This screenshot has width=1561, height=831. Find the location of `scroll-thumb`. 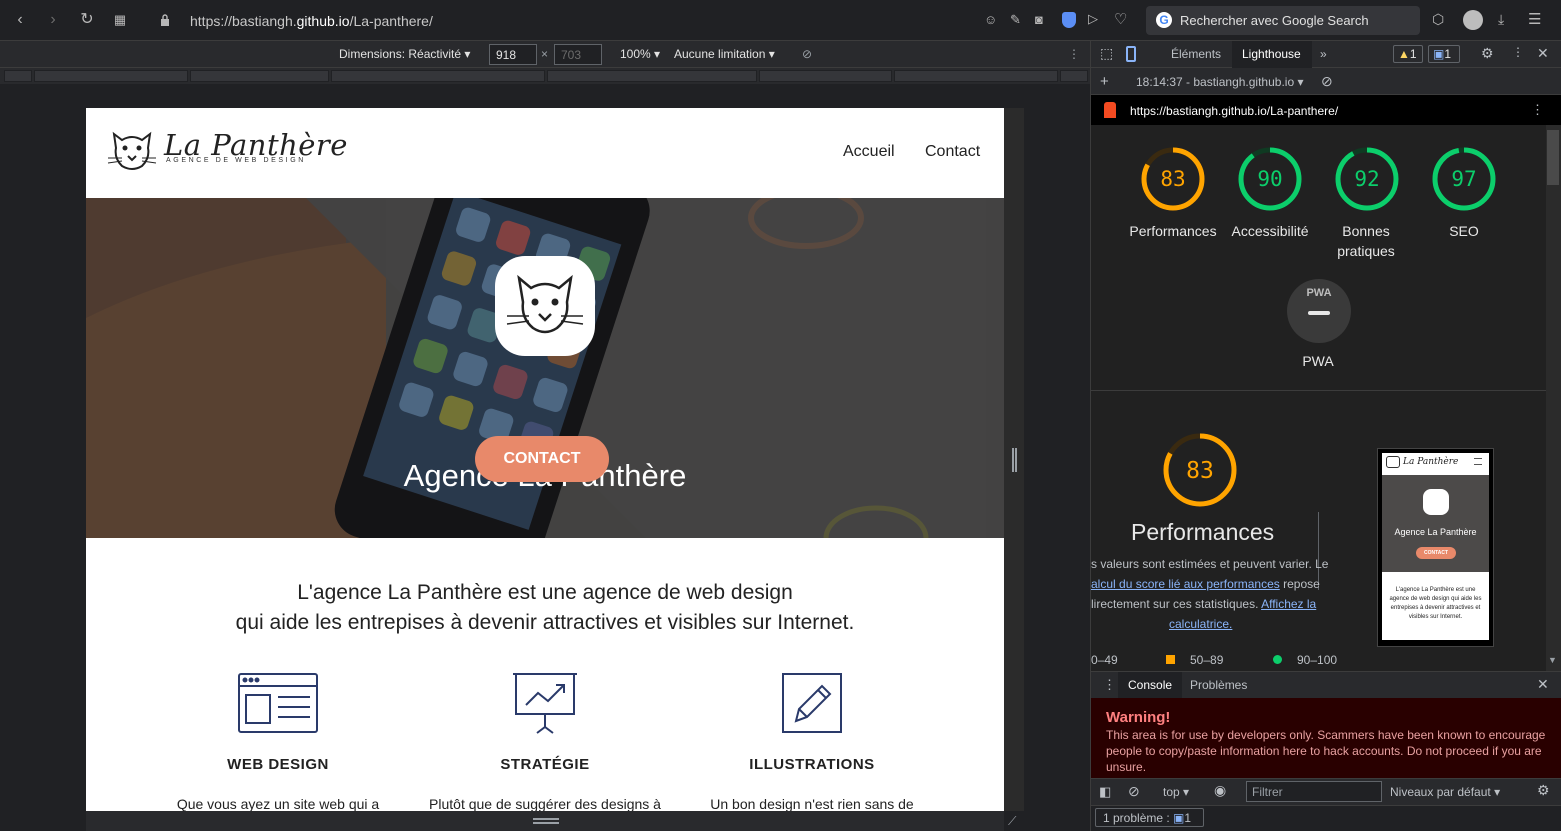

scroll-thumb is located at coordinates (1553, 157).